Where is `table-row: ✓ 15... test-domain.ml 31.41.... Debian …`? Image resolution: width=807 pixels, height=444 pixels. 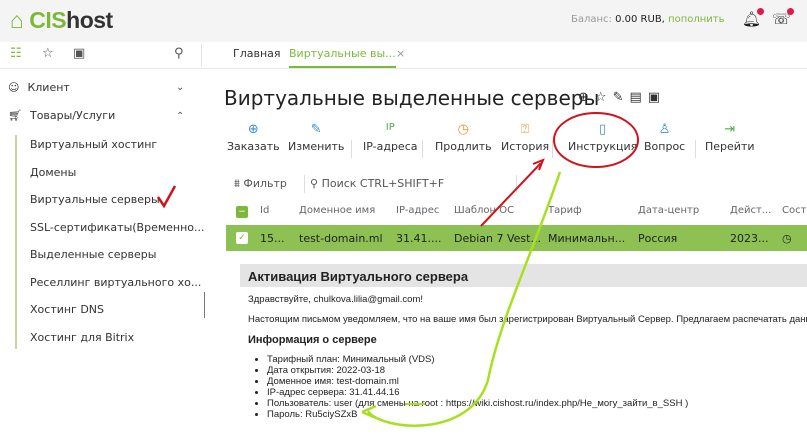
table-row: ✓ 15... test-domain.ml 31.41.... Debian … is located at coordinates (516, 238).